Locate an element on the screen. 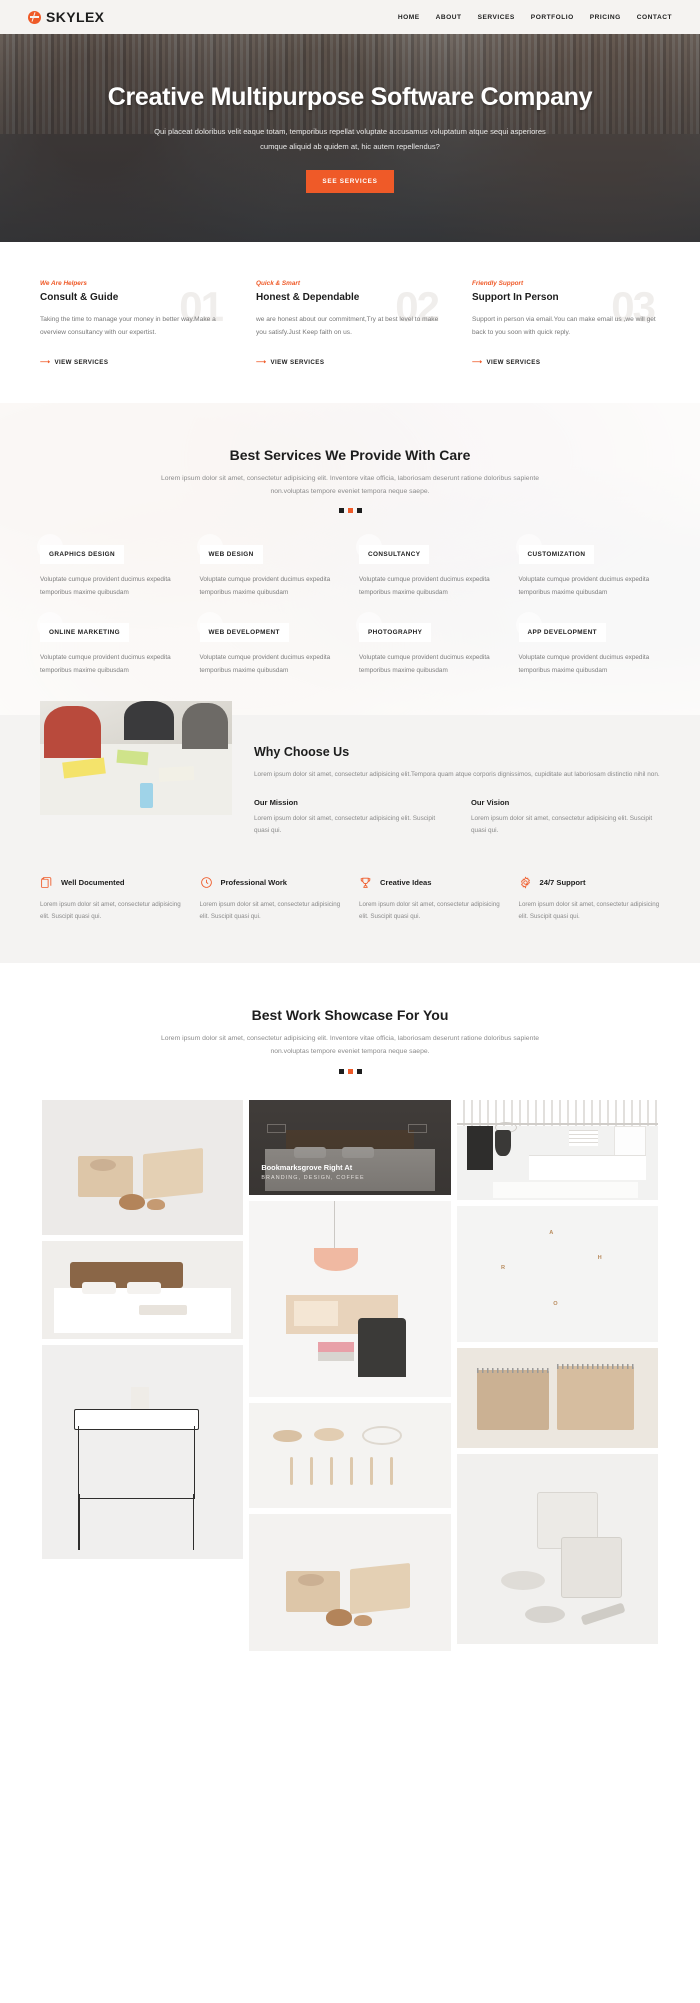 This screenshot has width=700, height=2003. feature-title: Honest & Dependable is located at coordinates (308, 297).